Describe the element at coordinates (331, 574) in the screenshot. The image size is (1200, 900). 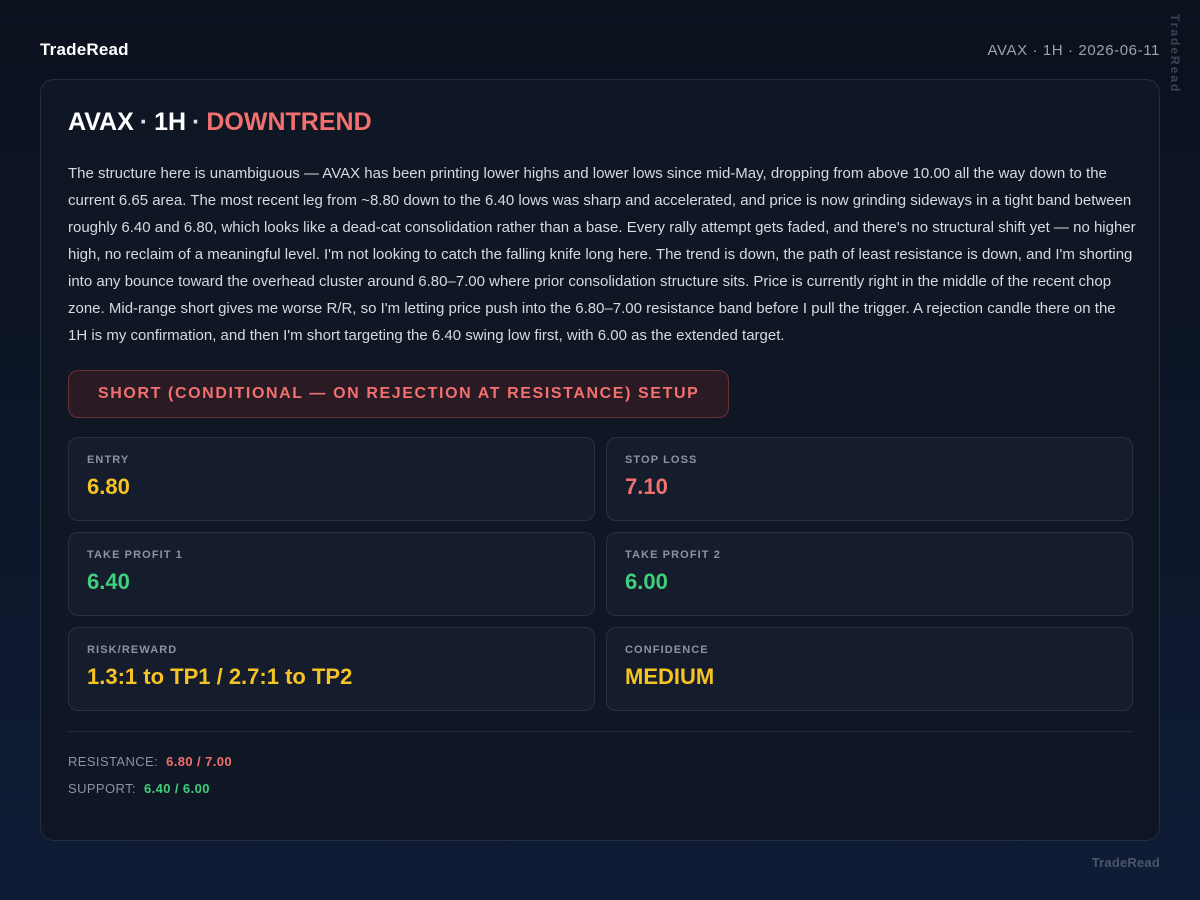
I see `take-profit-1-box: TAKE PROFIT 1 6.40` at that location.